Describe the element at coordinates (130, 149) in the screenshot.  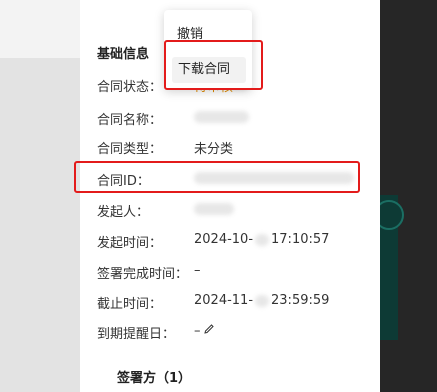
I see `field-label: 合同类型：` at that location.